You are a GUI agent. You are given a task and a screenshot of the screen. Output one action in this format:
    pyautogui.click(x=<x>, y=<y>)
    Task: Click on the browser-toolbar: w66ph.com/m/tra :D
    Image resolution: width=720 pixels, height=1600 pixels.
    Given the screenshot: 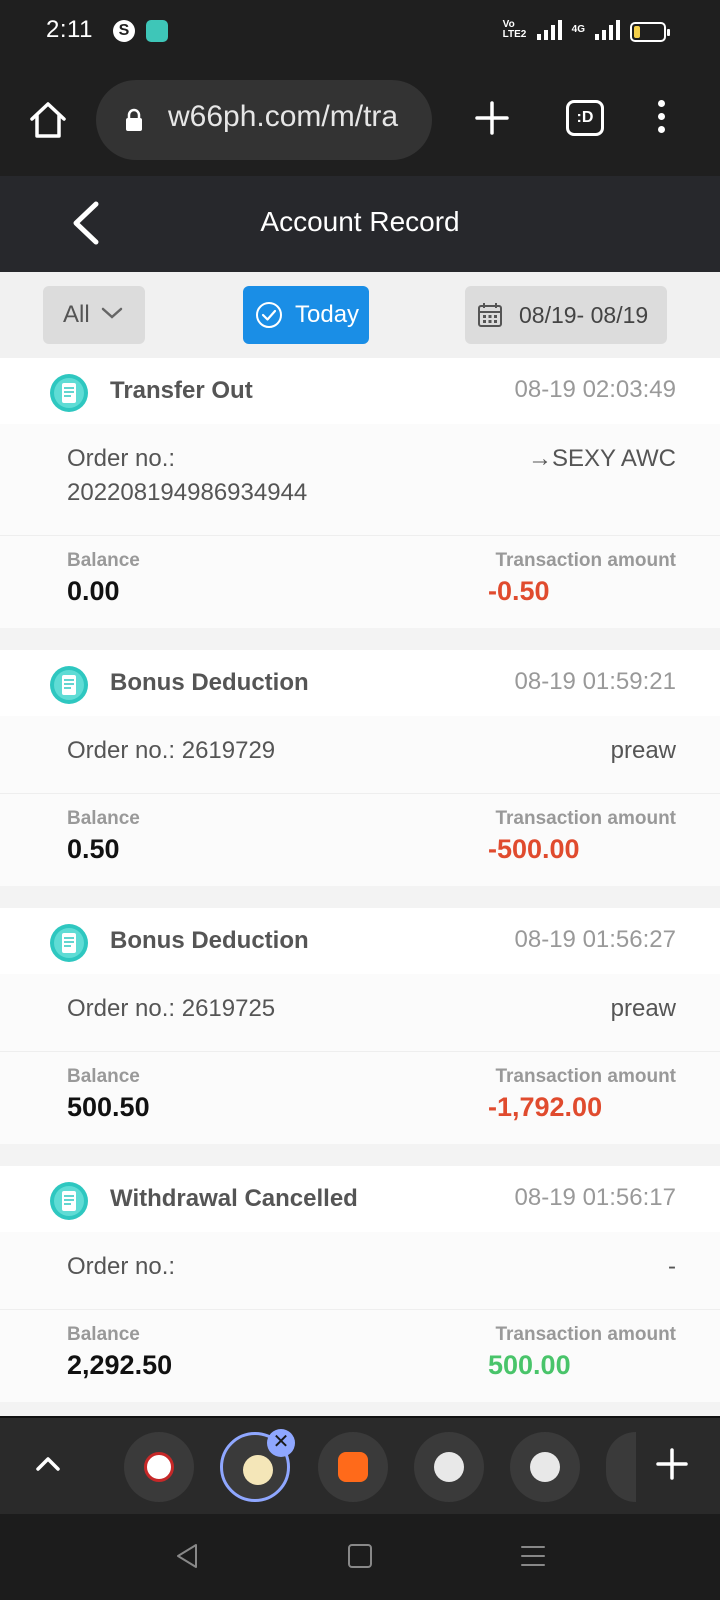 What is the action you would take?
    pyautogui.click(x=360, y=120)
    